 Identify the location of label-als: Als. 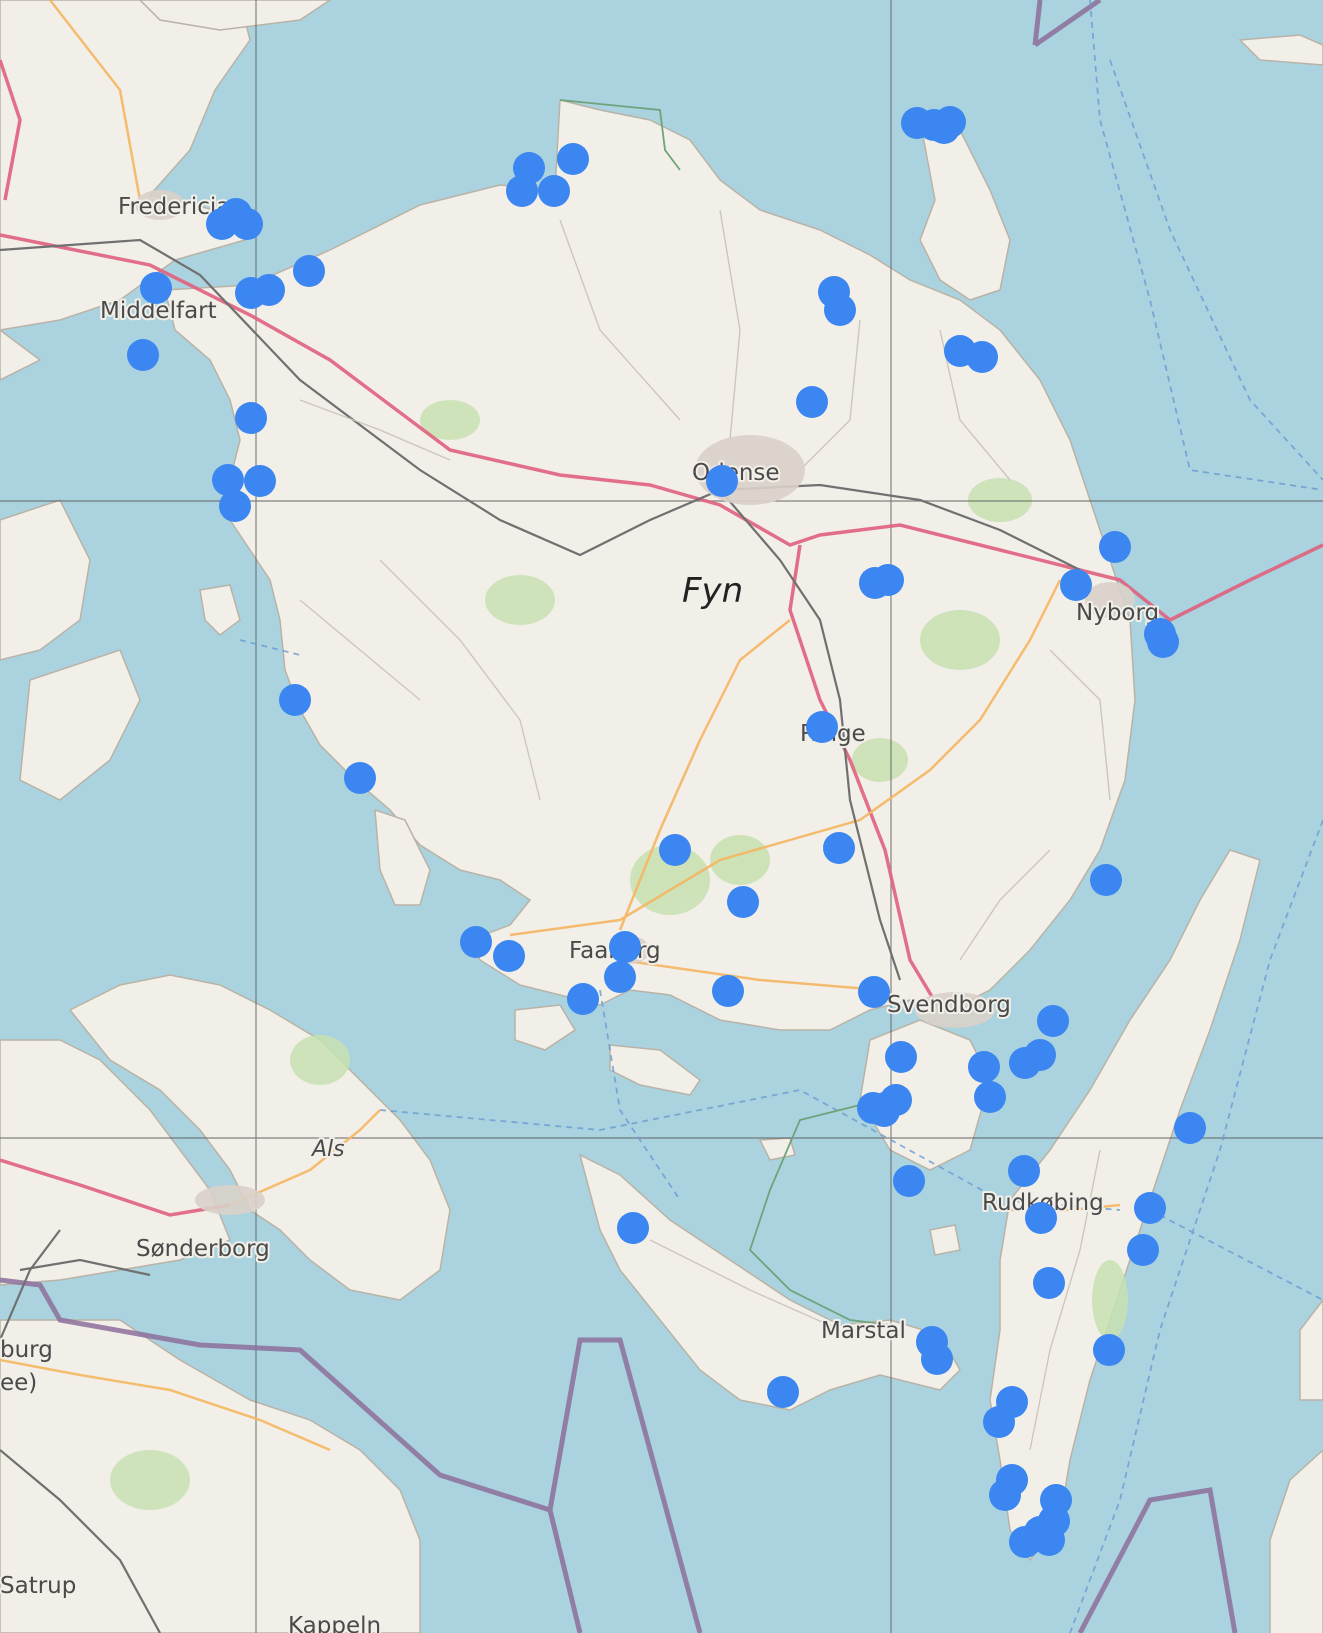
(327, 1149).